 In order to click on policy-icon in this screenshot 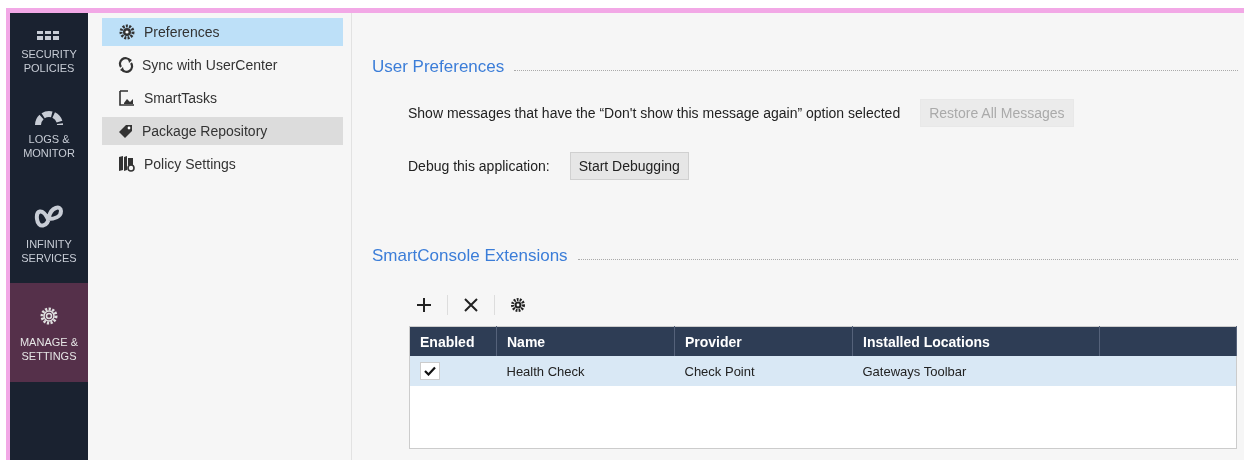, I will do `click(127, 164)`.